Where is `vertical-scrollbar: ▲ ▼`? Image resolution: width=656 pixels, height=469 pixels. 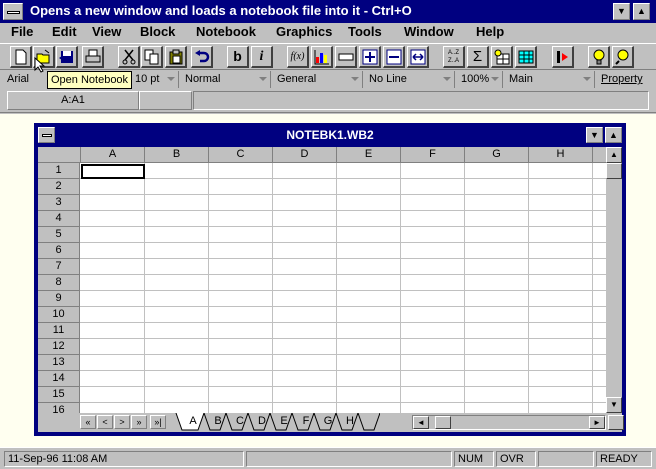
vertical-scrollbar: ▲ ▼ is located at coordinates (614, 280).